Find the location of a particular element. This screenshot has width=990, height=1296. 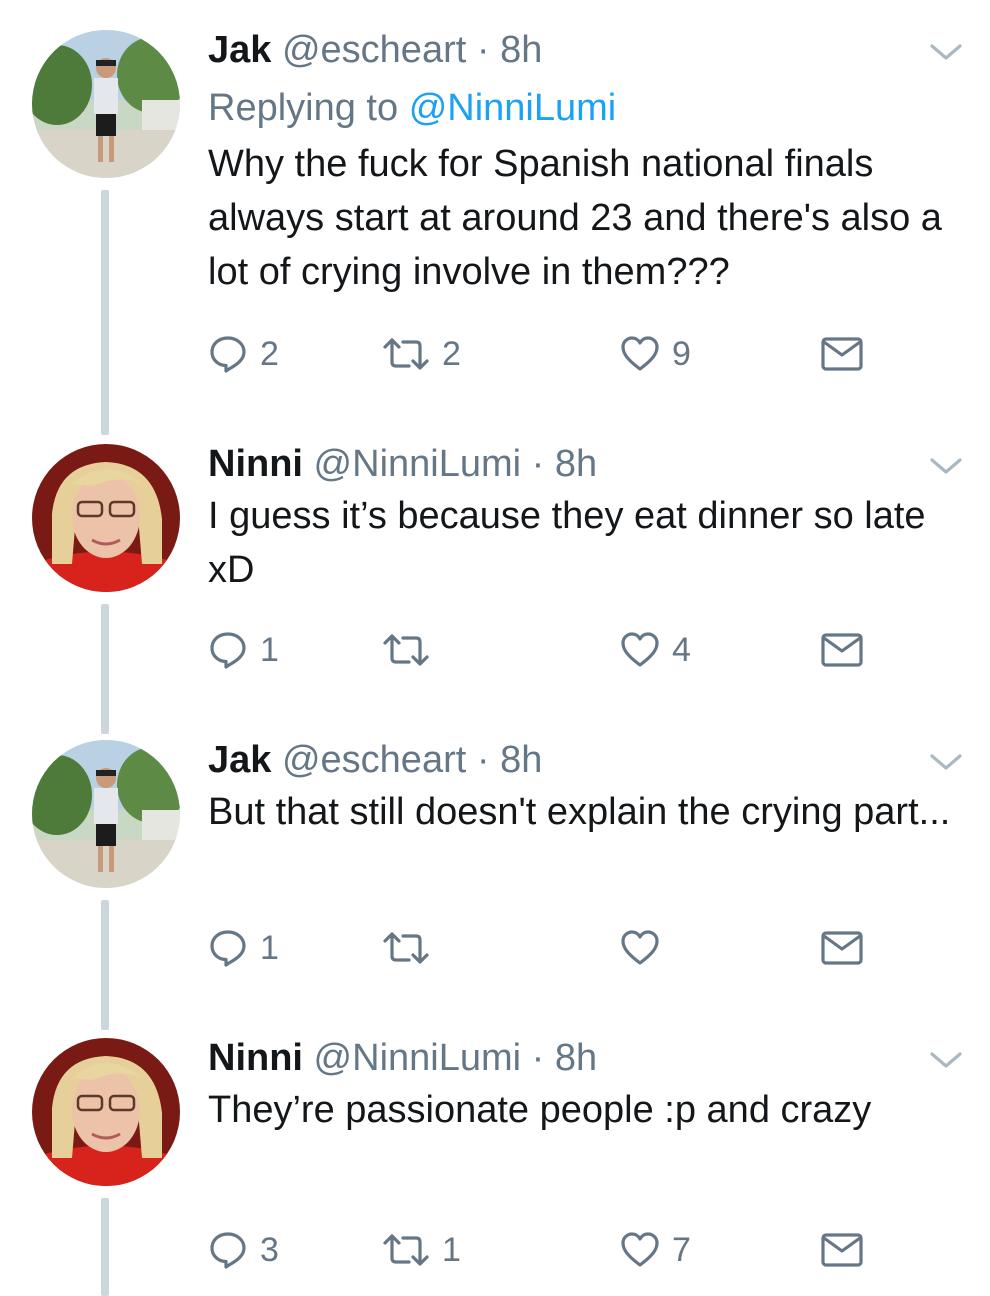

tweet-actions: 1 4 is located at coordinates (558, 650).